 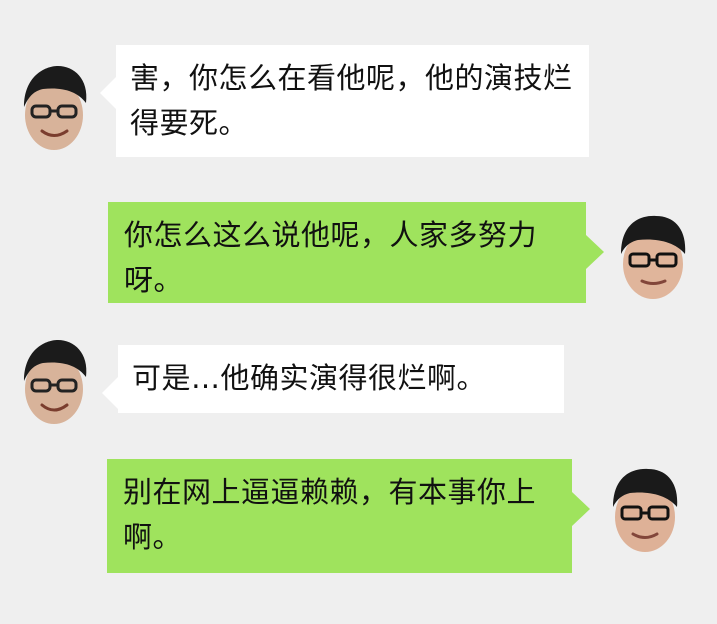 I want to click on message-bubble-right-1: 你怎么这么说他呢，人家多努力呀。, so click(x=356, y=252).